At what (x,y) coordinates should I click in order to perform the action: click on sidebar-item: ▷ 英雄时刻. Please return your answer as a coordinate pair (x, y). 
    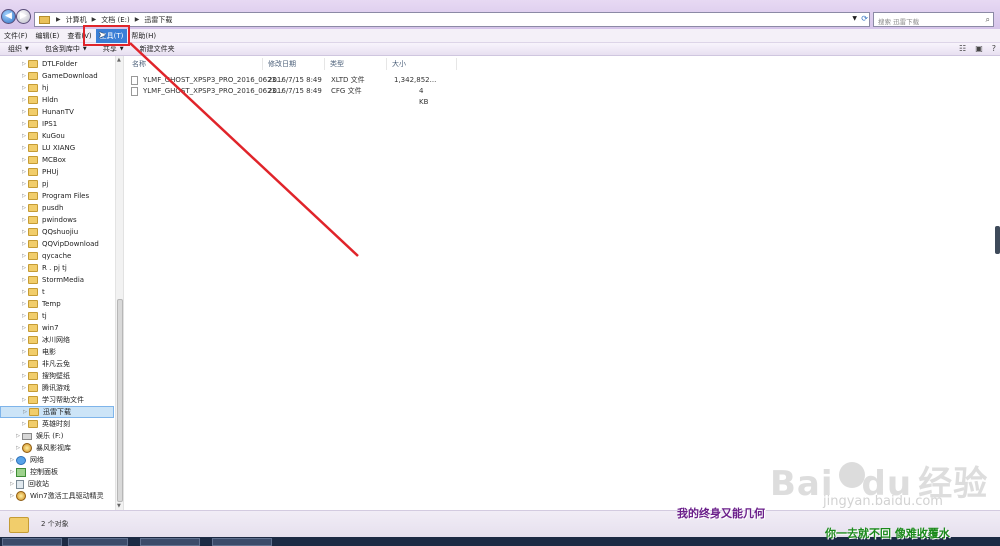
    Looking at the image, I should click on (57, 424).